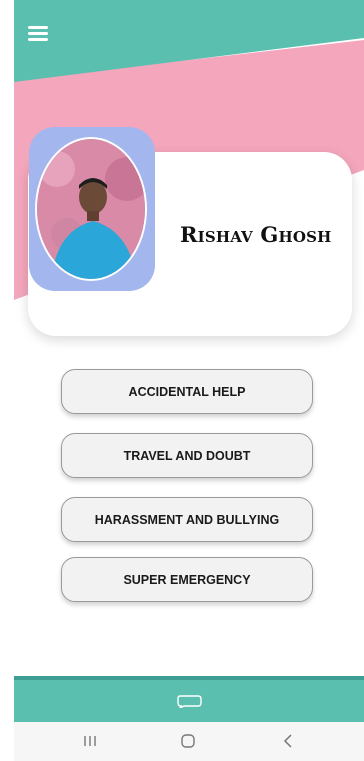 The height and width of the screenshot is (761, 364). I want to click on bottom-bar, so click(189, 701).